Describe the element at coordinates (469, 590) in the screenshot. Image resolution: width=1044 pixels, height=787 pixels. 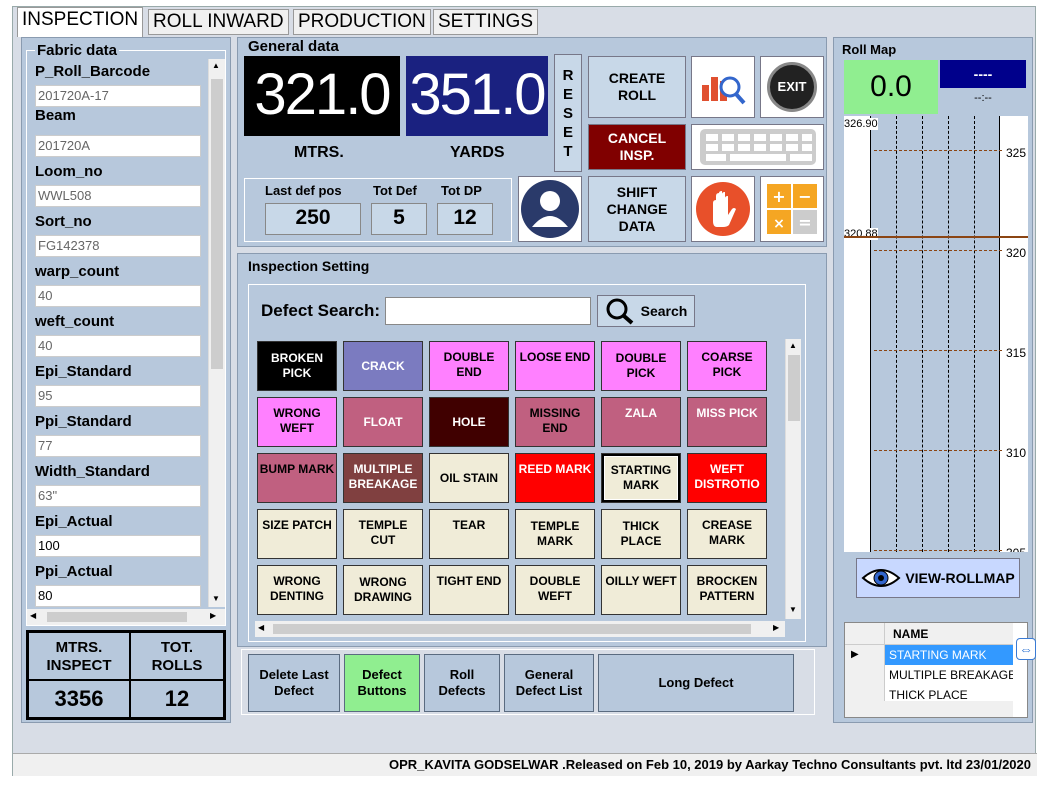
I see `defect-button-26: TIGHT END` at that location.